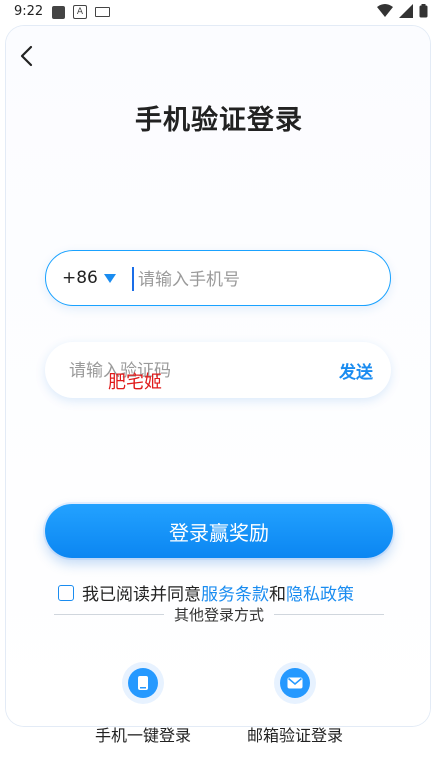 The image size is (438, 780). I want to click on text-caret, so click(133, 279).